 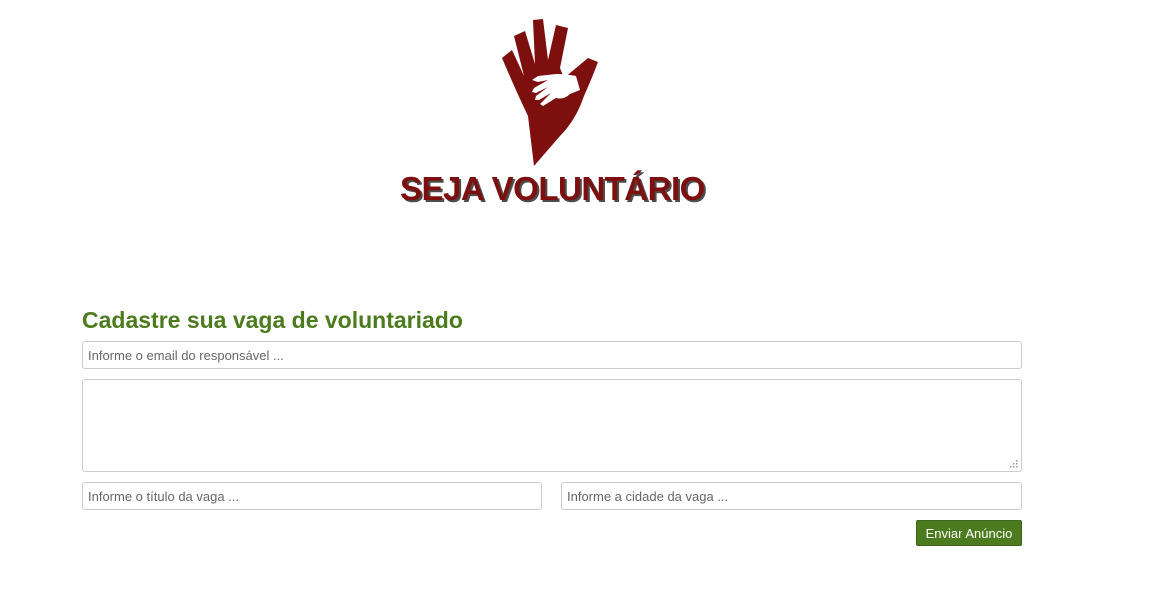 I want to click on submit-button: Enviar Anúncio, so click(x=969, y=533).